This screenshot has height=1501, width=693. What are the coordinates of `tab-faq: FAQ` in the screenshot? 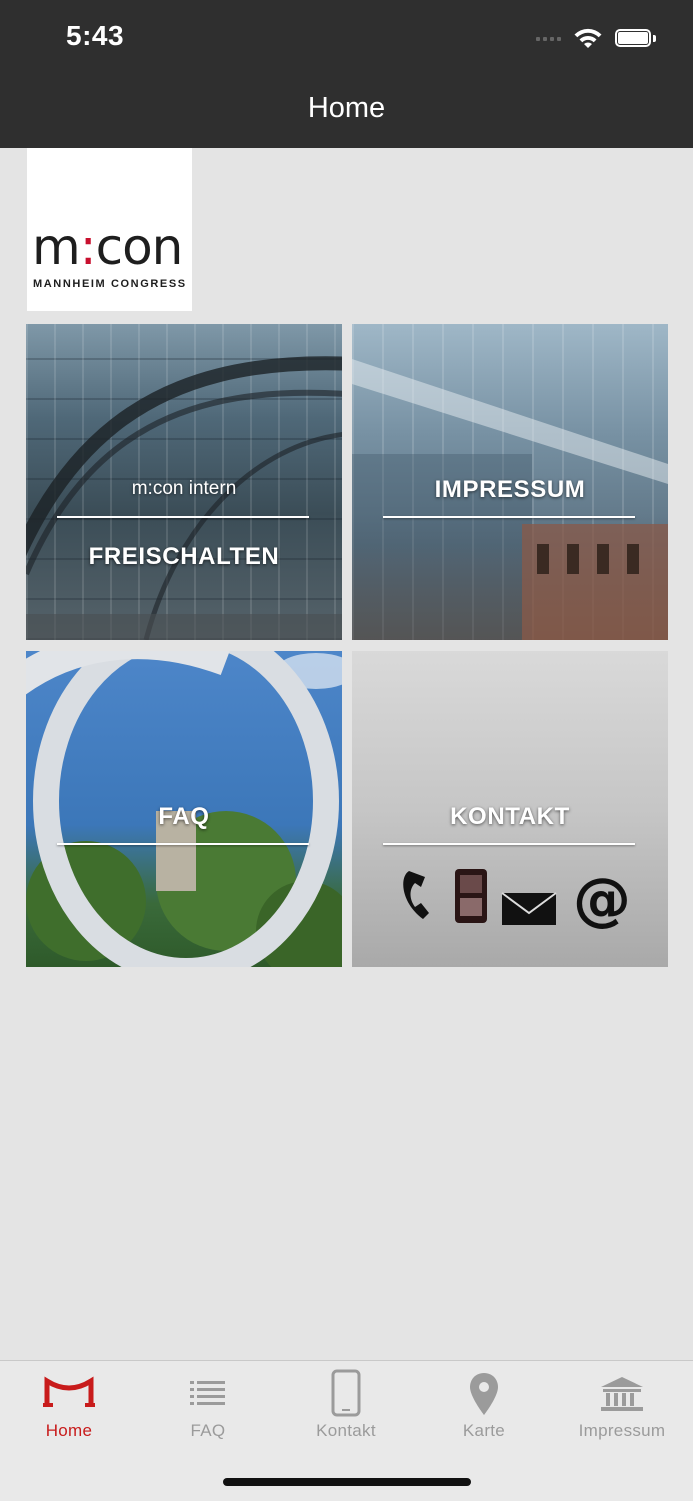 It's located at (208, 1406).